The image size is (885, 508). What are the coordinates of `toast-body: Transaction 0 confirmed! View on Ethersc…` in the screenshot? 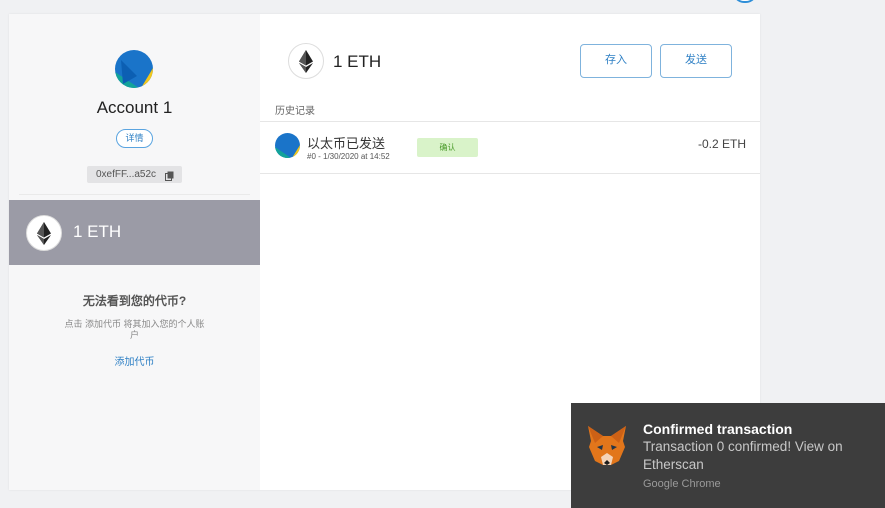 It's located at (743, 455).